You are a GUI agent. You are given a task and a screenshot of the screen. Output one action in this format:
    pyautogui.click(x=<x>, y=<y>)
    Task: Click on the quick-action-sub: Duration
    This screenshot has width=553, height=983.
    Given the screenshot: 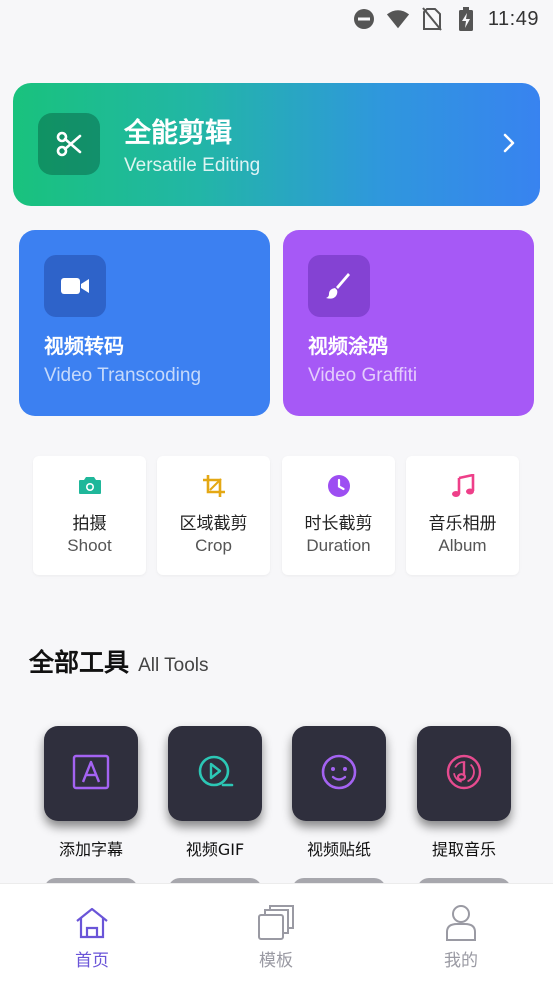 What is the action you would take?
    pyautogui.click(x=338, y=545)
    